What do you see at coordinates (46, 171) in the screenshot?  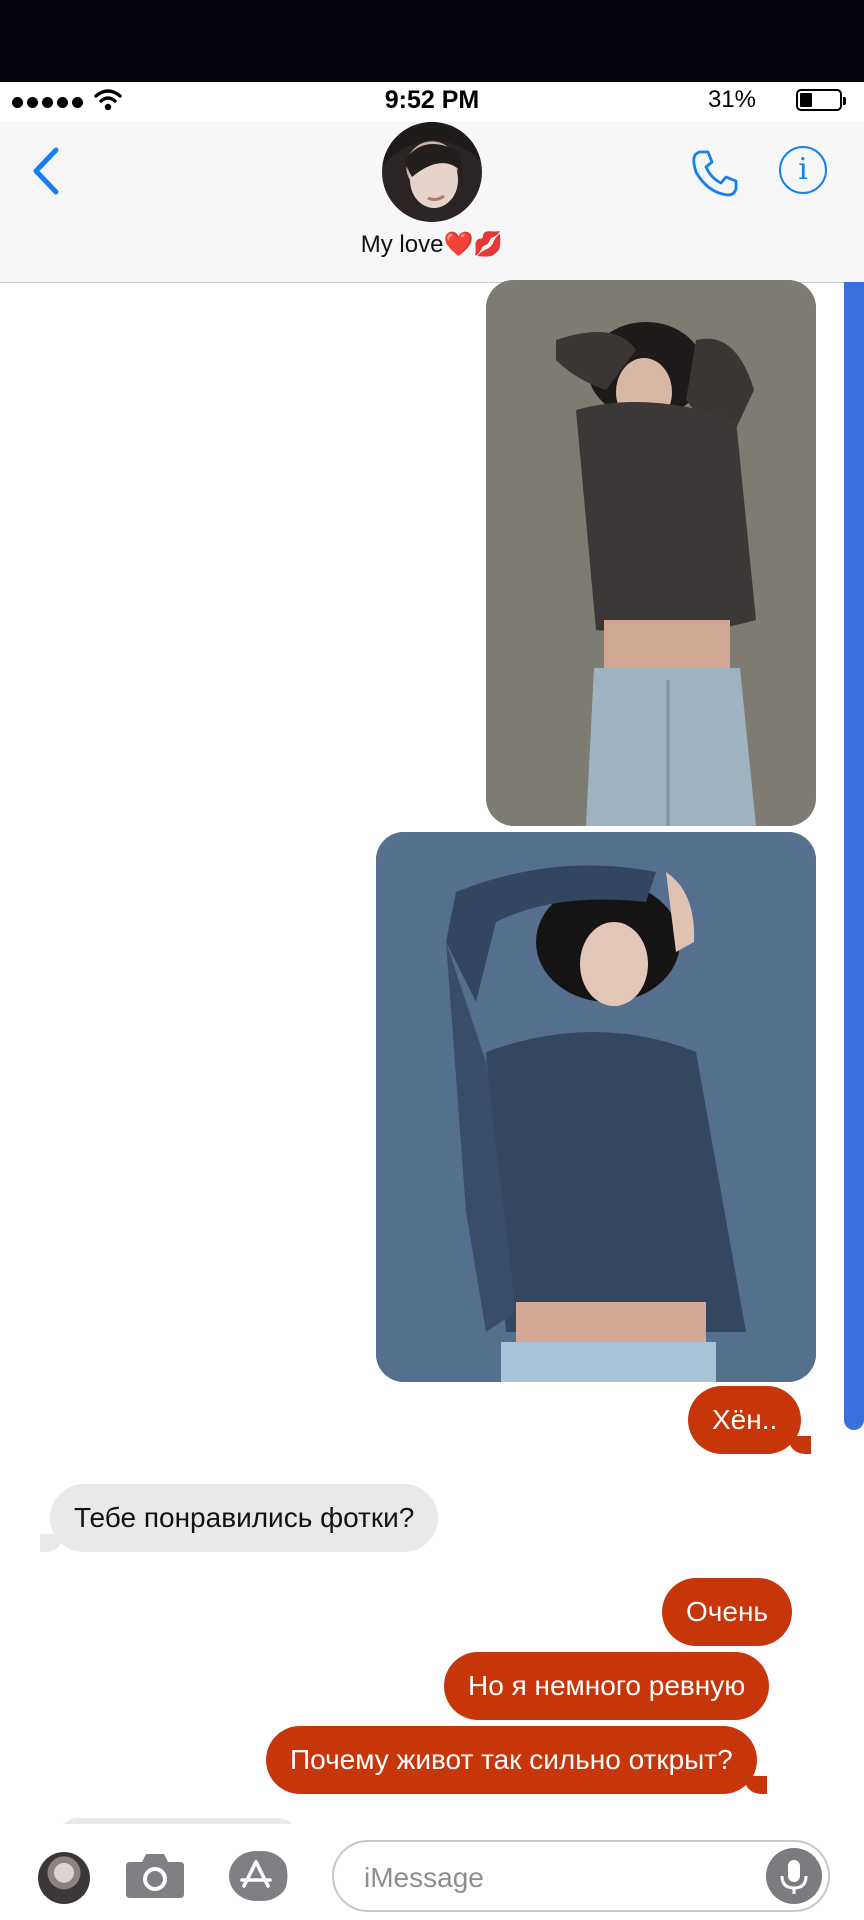 I see `chevron-left-icon` at bounding box center [46, 171].